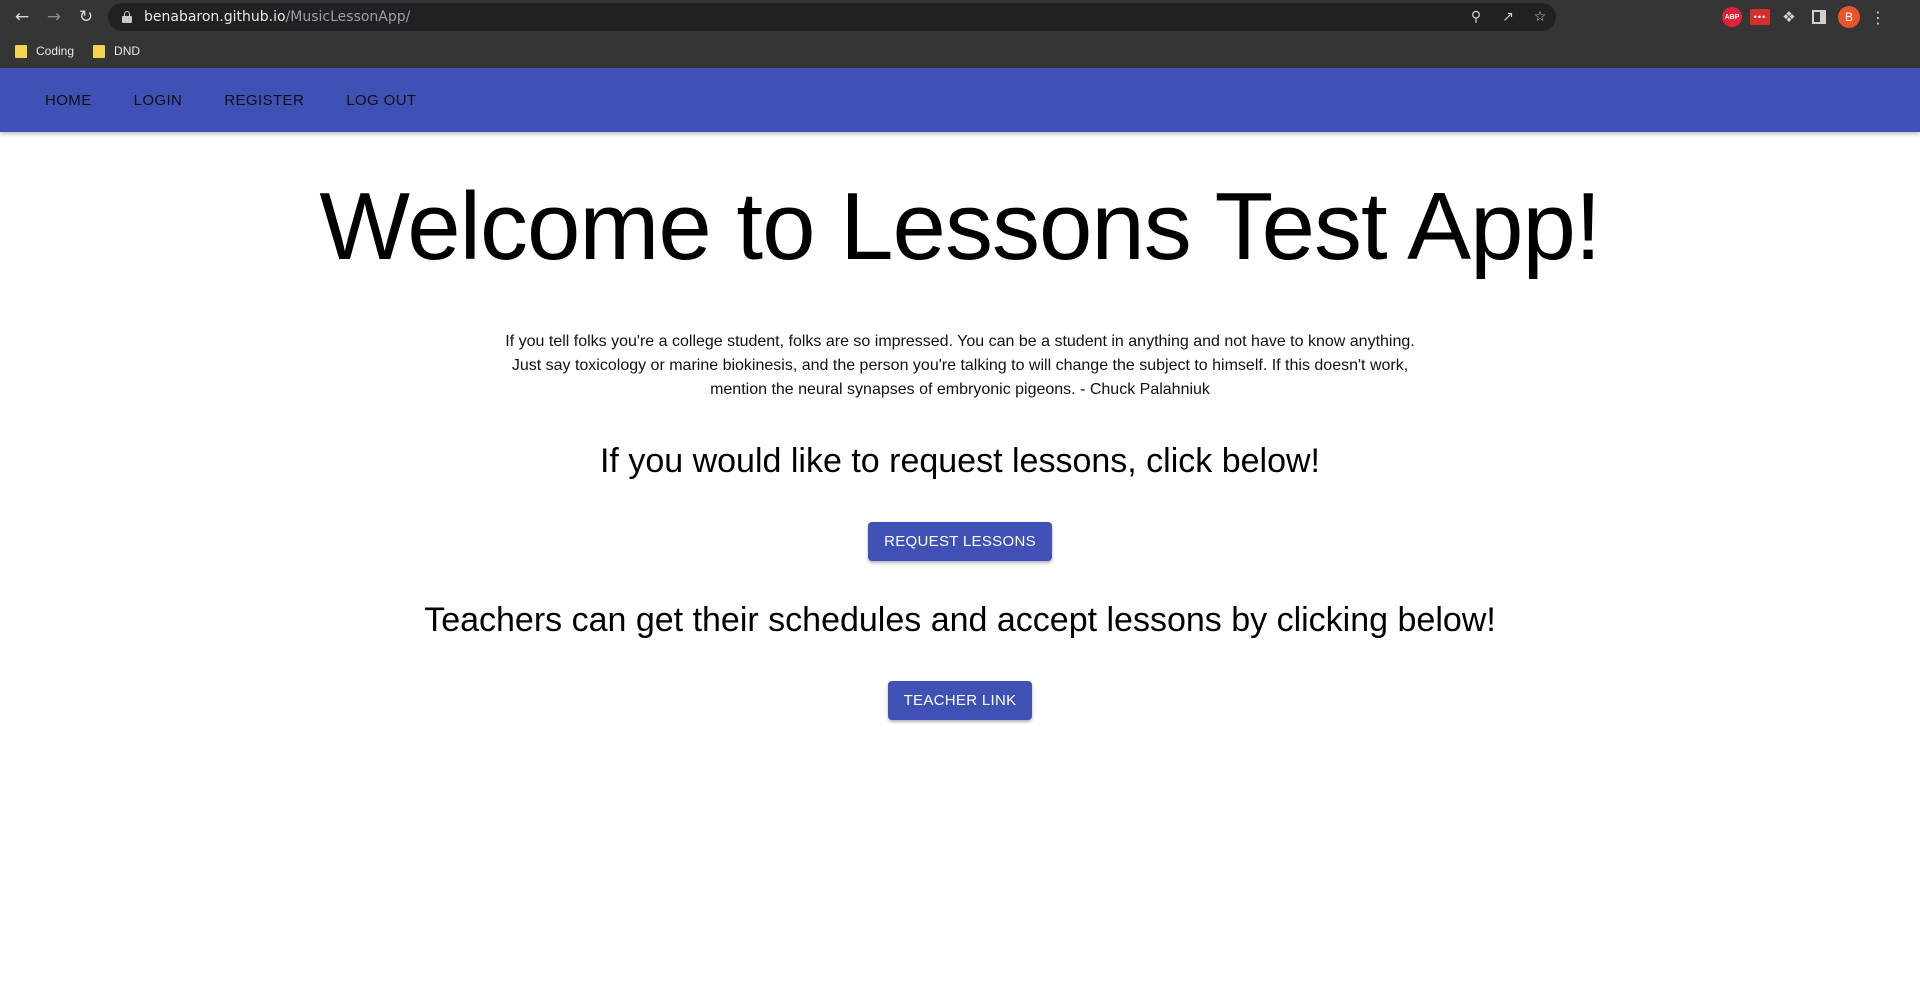 This screenshot has width=1920, height=1006. I want to click on bookmark-coding: Coding, so click(44, 51).